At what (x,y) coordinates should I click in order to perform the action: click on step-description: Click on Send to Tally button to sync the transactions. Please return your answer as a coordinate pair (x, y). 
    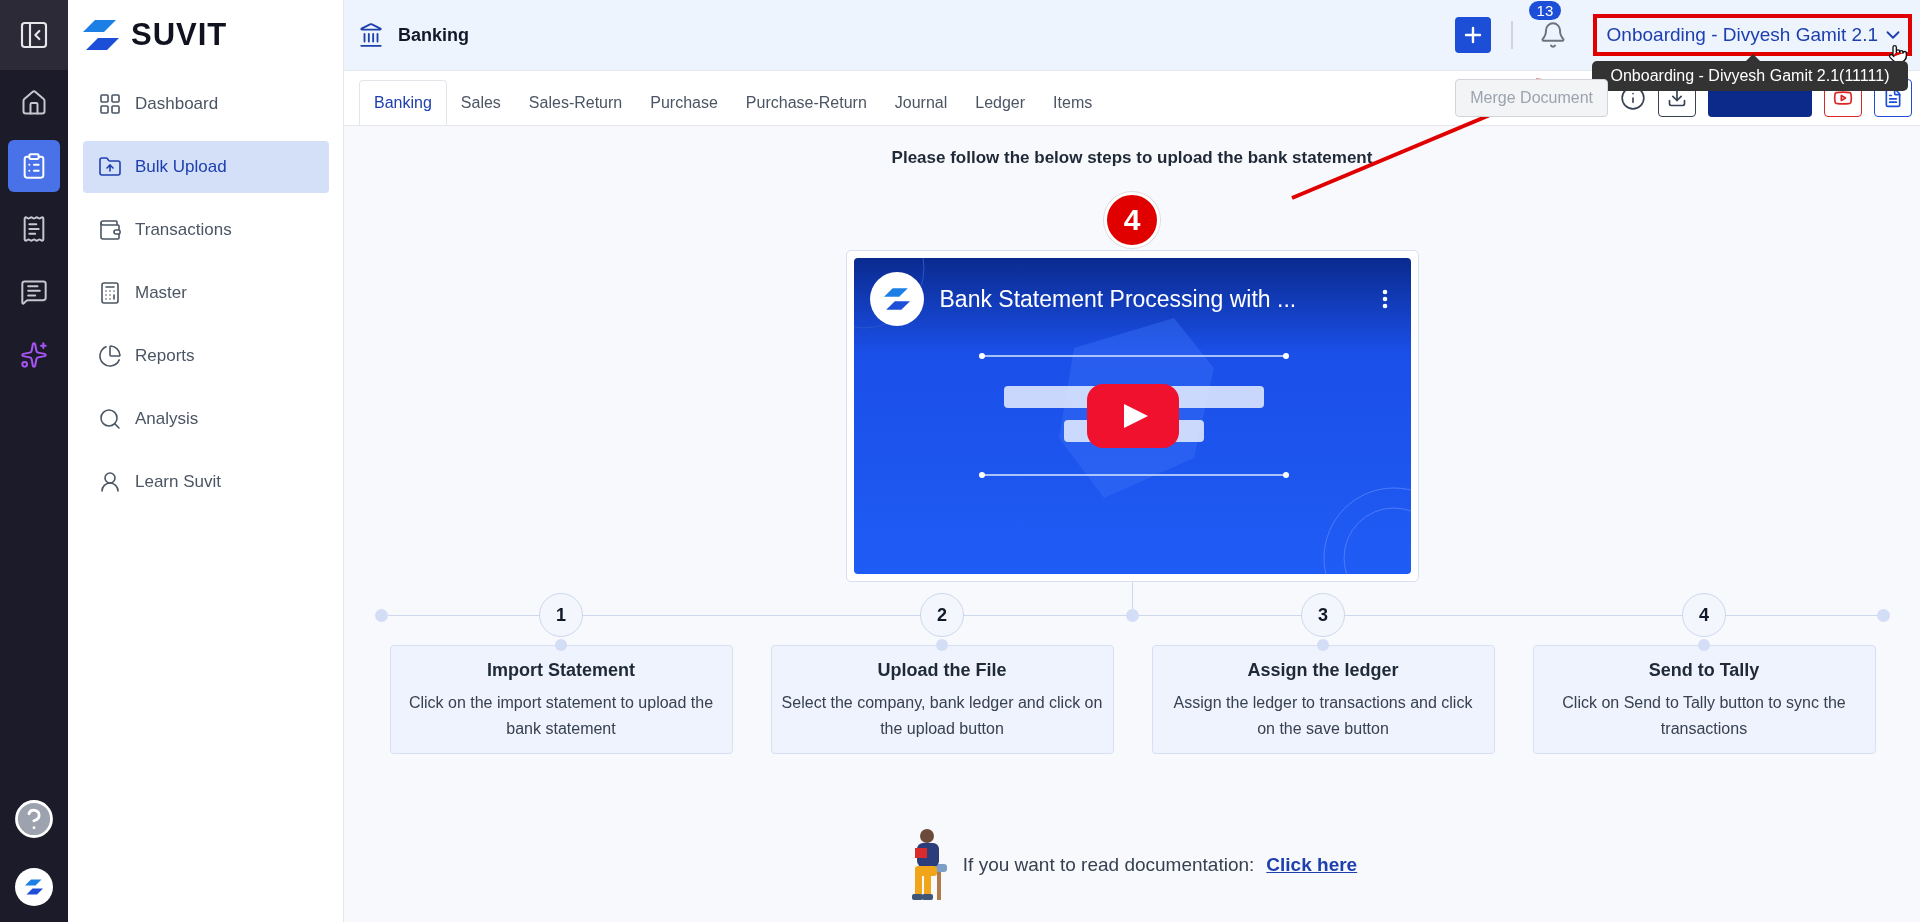
    Looking at the image, I should click on (1704, 716).